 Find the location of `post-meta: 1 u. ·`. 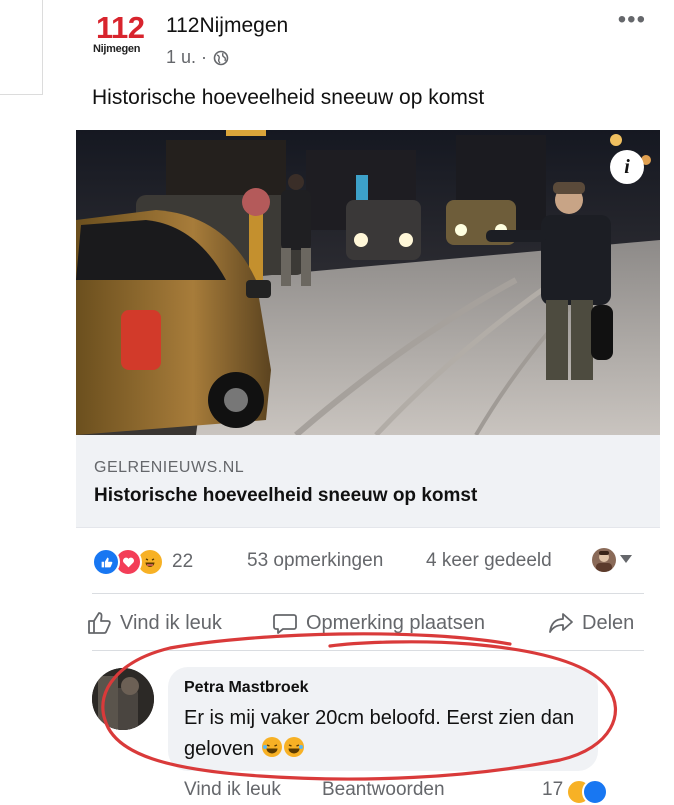

post-meta: 1 u. · is located at coordinates (197, 57).